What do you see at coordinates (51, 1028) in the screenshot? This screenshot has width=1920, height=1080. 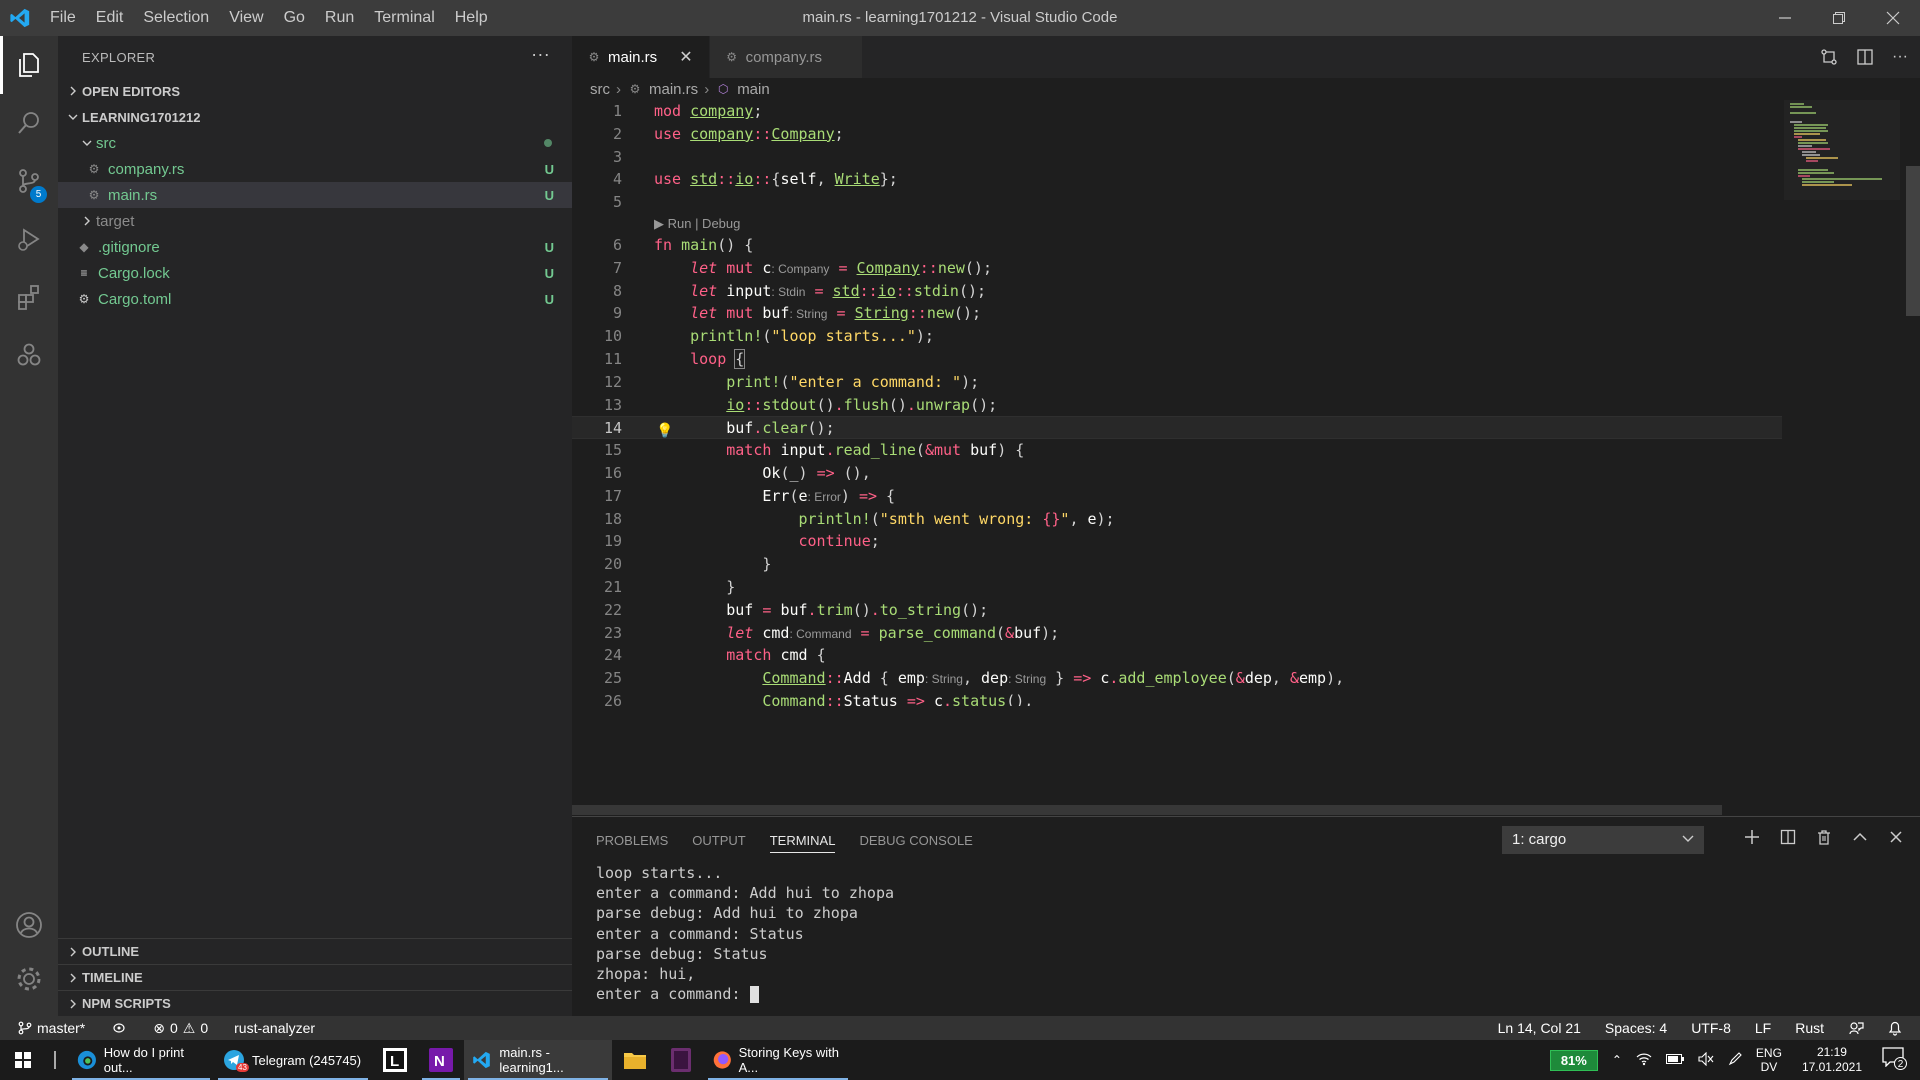 I see `git-branch-status: master*` at bounding box center [51, 1028].